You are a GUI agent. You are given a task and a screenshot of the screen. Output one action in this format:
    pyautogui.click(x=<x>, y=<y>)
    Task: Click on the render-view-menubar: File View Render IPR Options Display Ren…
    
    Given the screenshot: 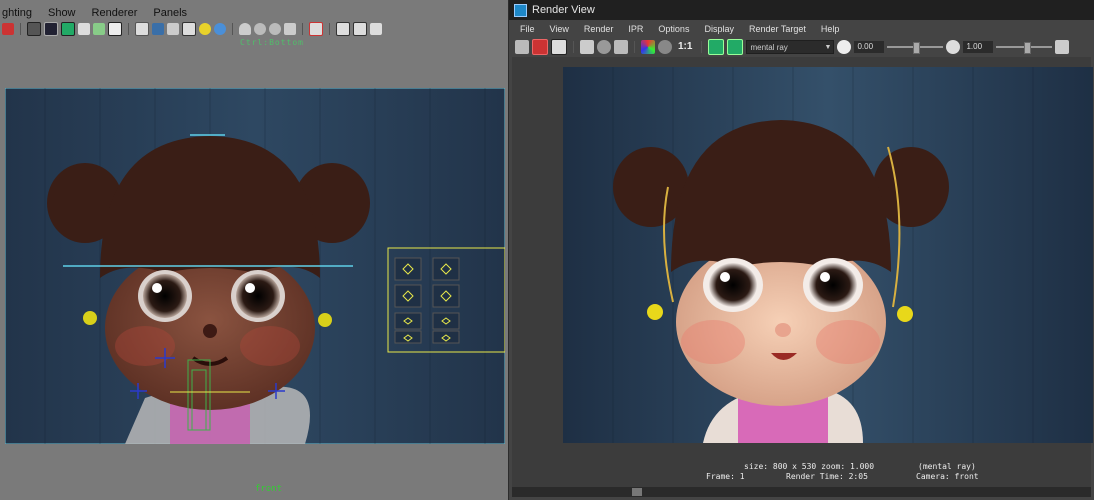 What is the action you would take?
    pyautogui.click(x=801, y=29)
    